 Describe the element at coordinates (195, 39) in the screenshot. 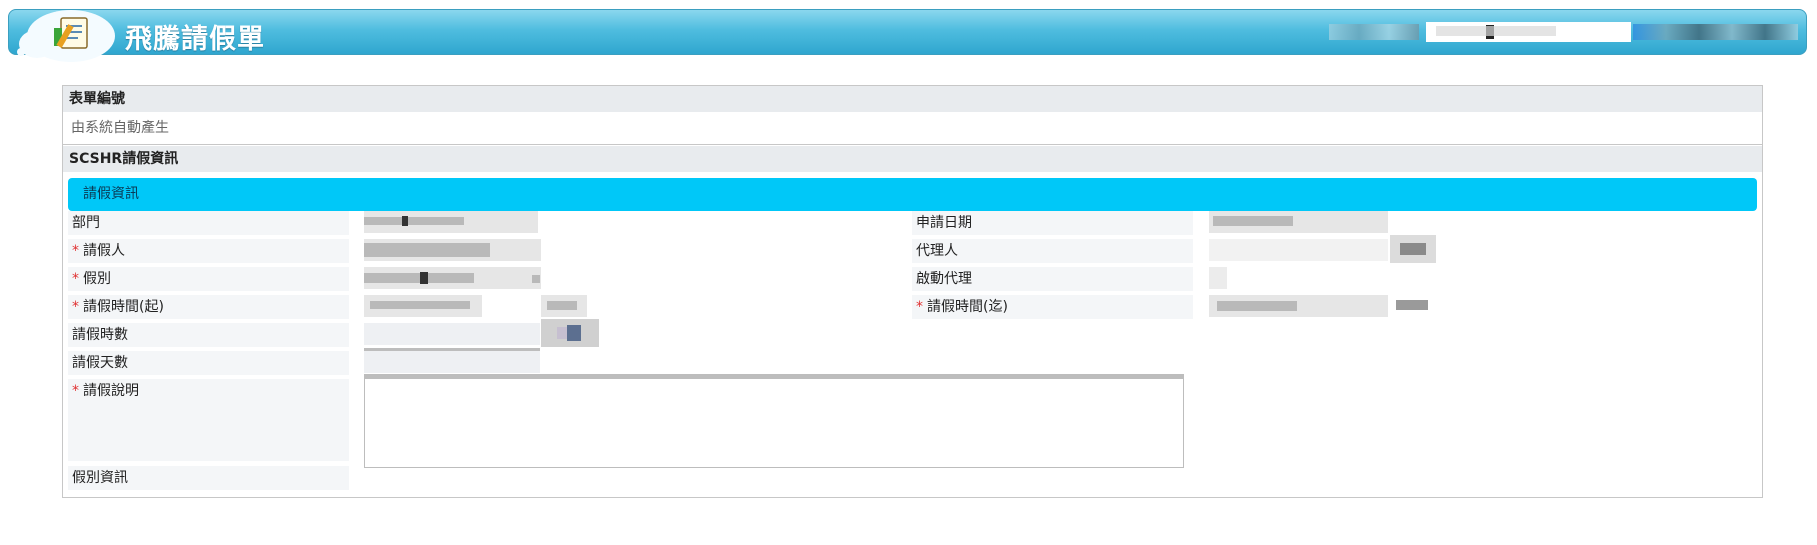

I see `app-title: 飛騰請假單` at that location.